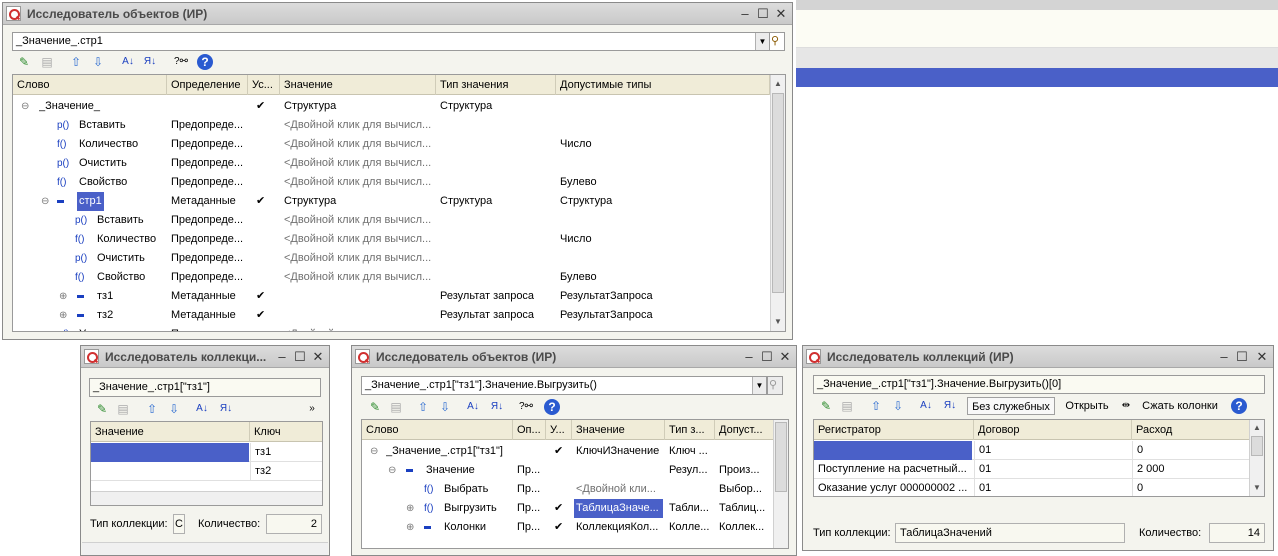  I want to click on count-field: 14, so click(1237, 533).